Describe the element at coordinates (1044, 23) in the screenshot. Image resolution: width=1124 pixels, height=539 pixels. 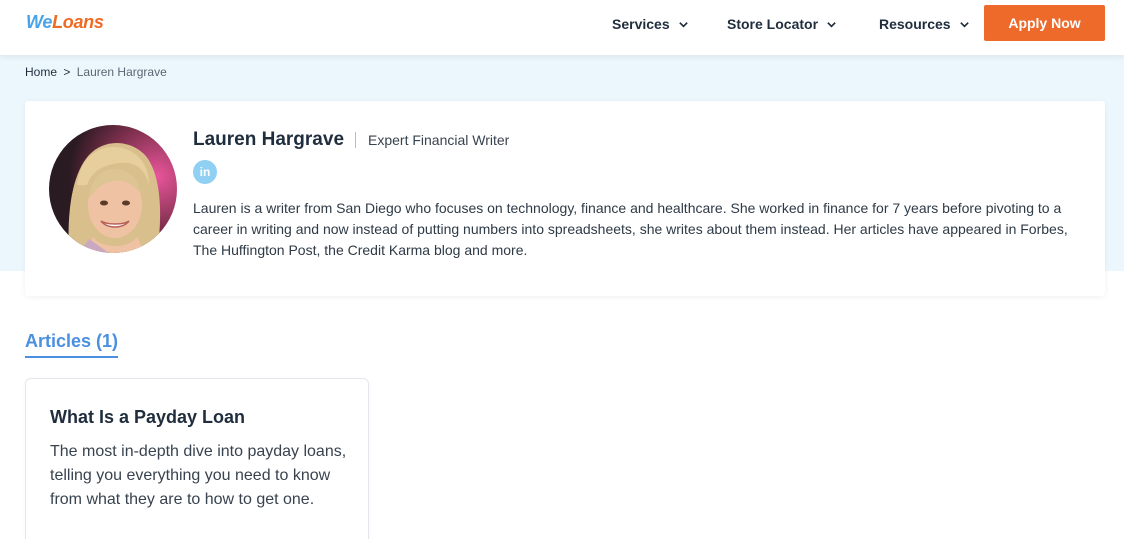
I see `apply-now-button: Apply Now` at that location.